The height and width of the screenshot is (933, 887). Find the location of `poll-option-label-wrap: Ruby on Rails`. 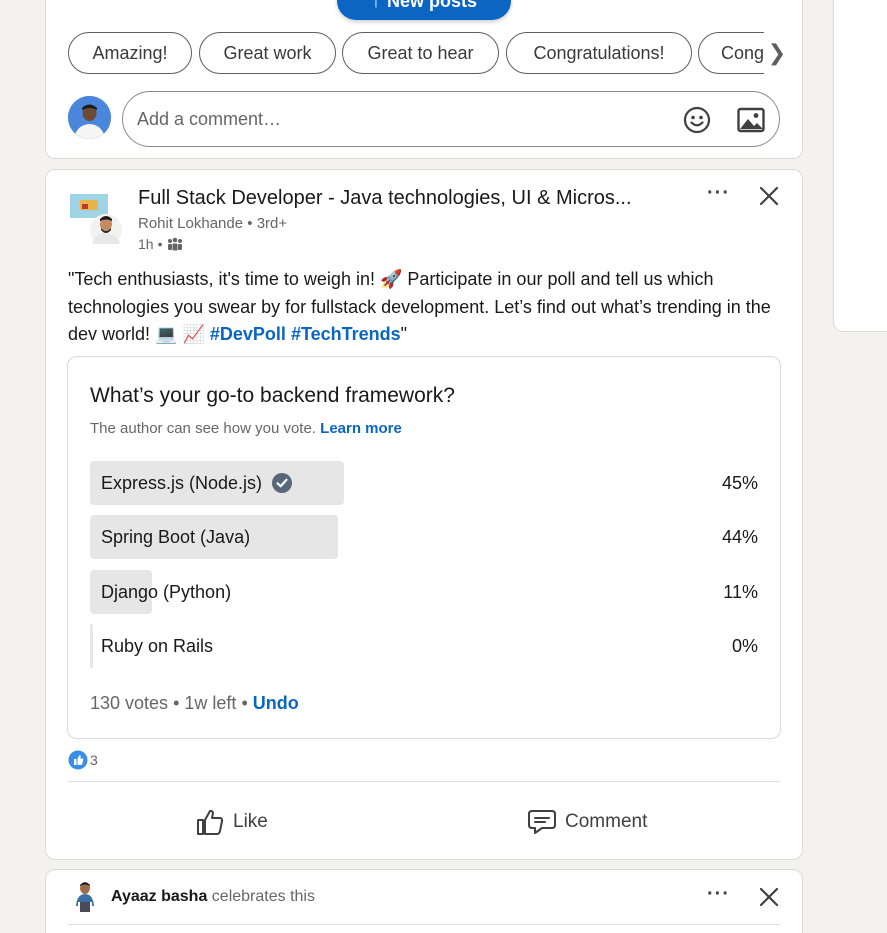

poll-option-label-wrap: Ruby on Rails is located at coordinates (157, 646).